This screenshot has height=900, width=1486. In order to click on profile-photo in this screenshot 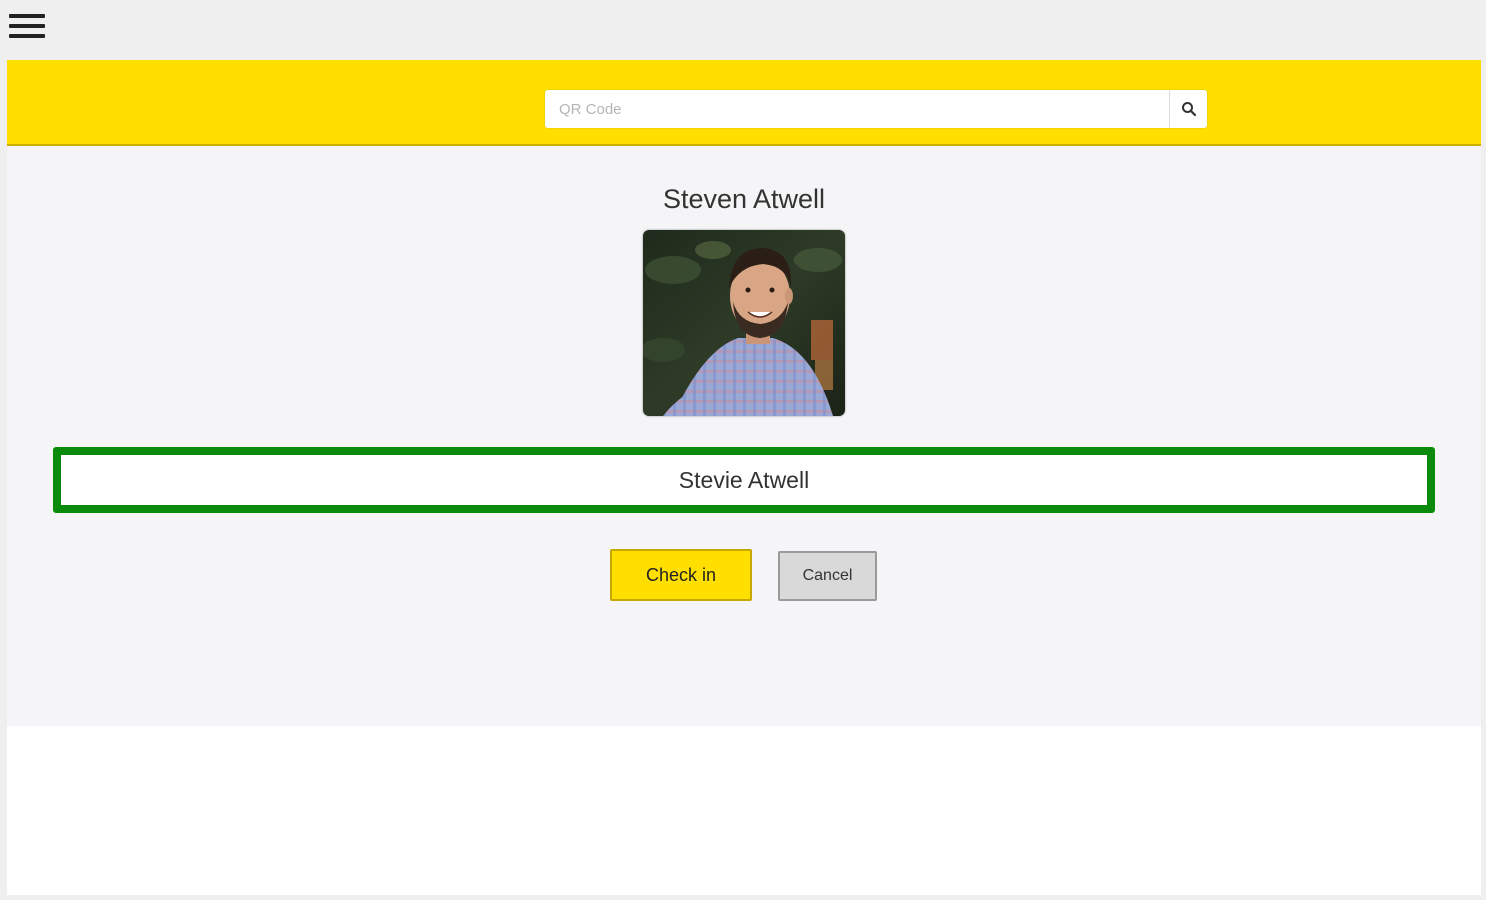, I will do `click(744, 323)`.